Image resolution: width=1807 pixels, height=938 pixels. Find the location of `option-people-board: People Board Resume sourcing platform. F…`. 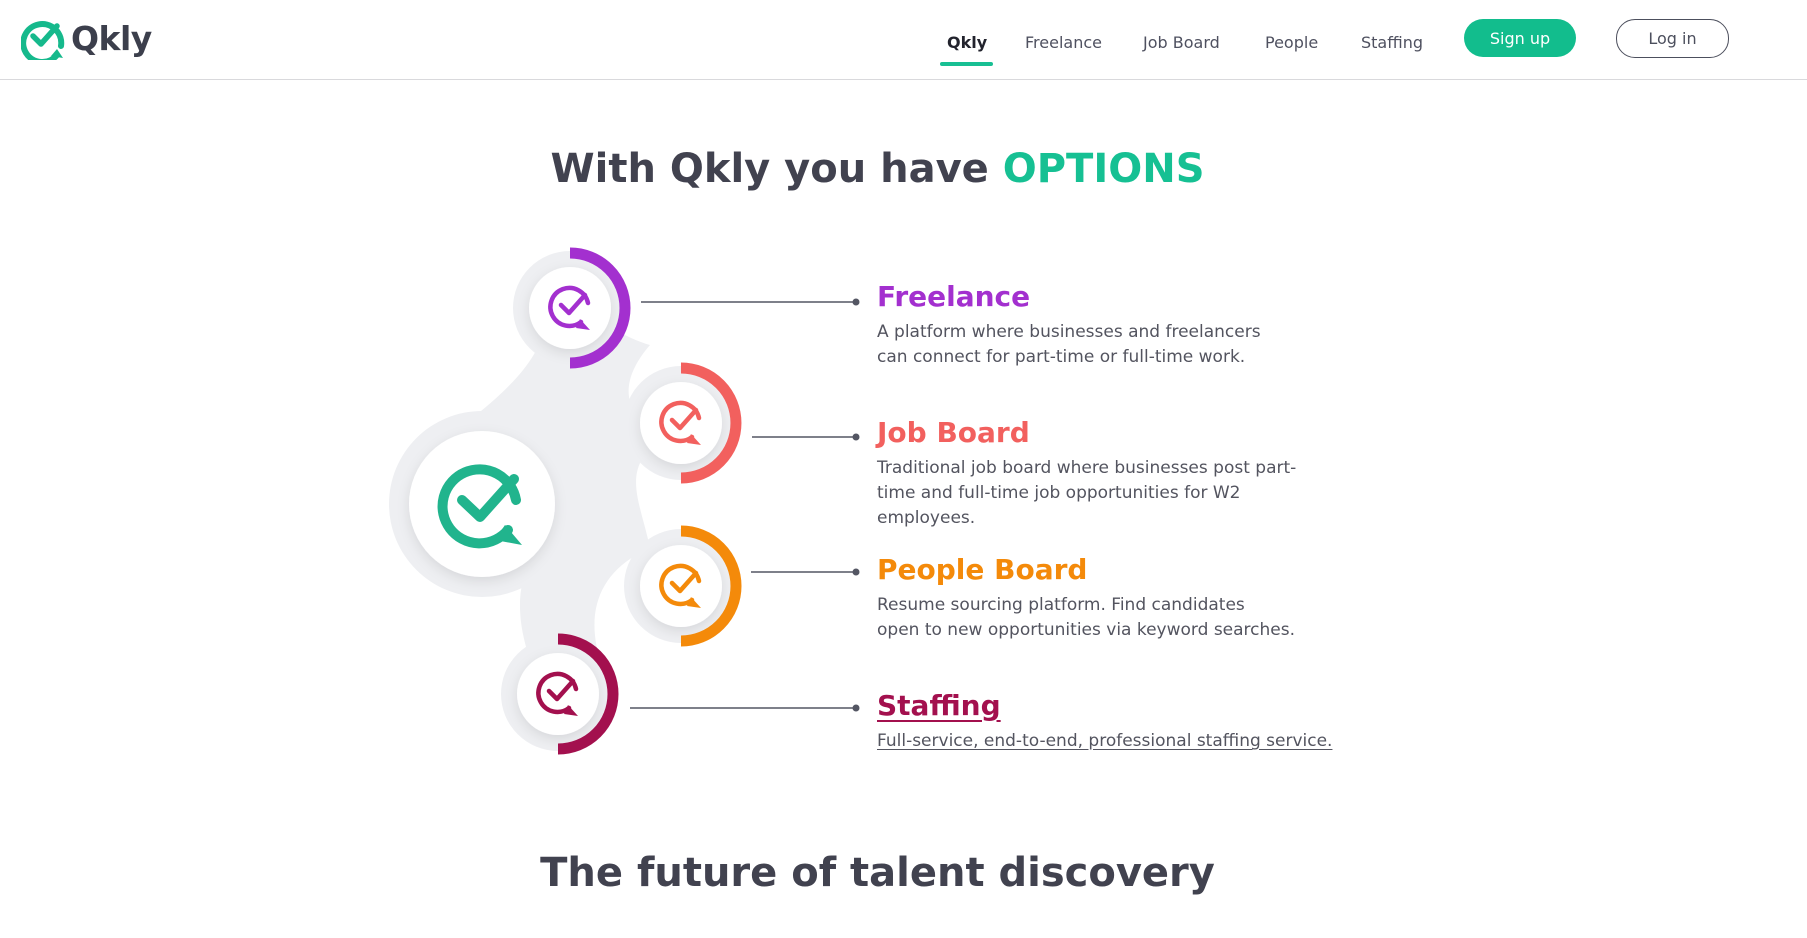

option-people-board: People Board Resume sourcing platform. F… is located at coordinates (1086, 598).